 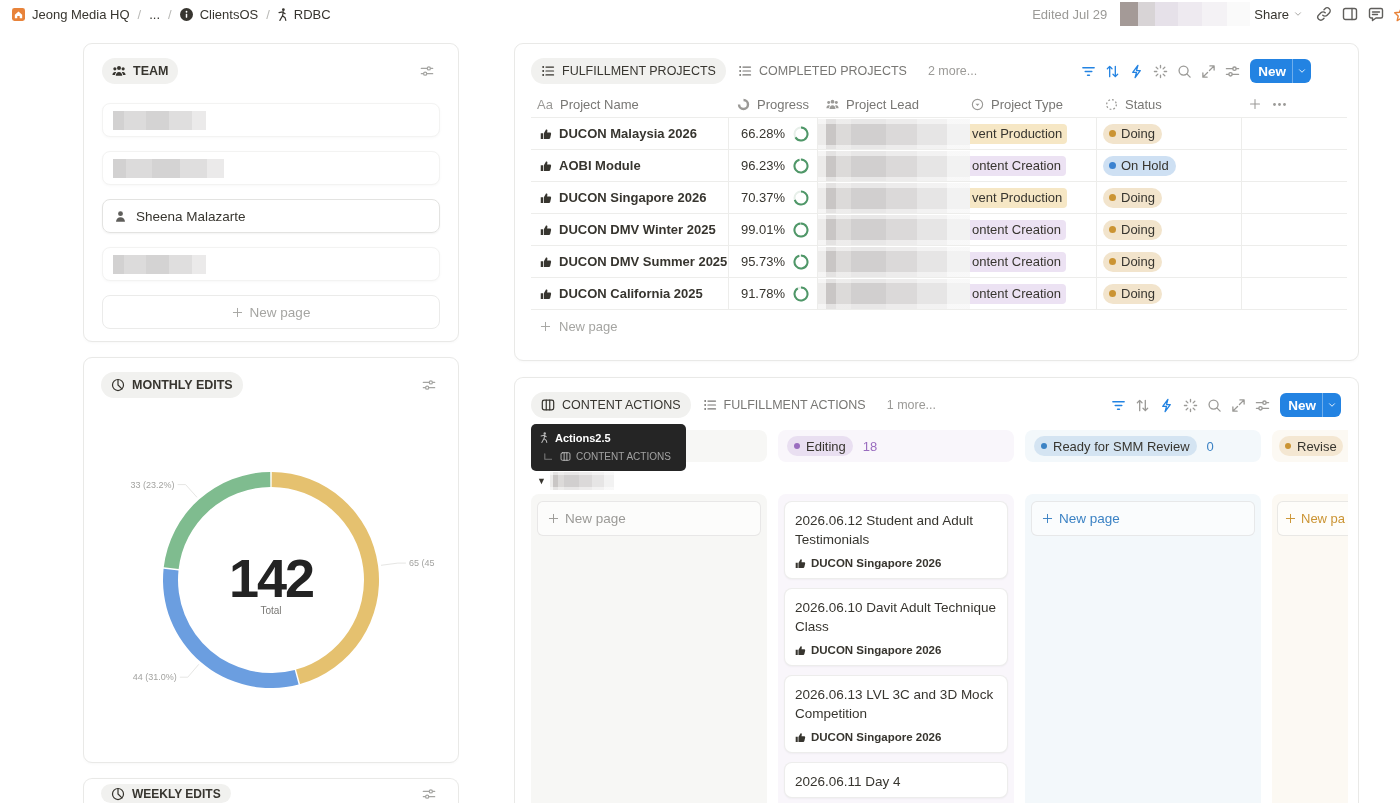 I want to click on progress-value: 91.78%, so click(x=762, y=293).